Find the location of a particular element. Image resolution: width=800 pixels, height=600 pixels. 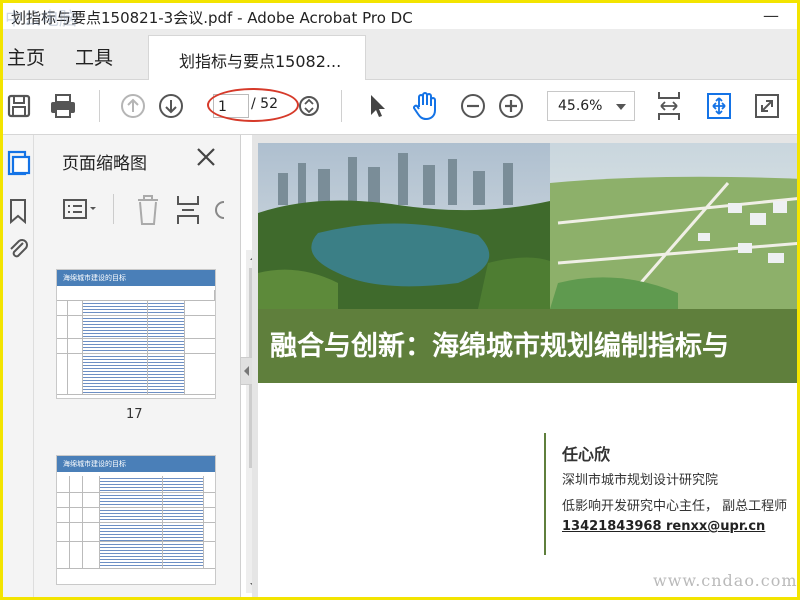

next-page-icon is located at coordinates (171, 106).